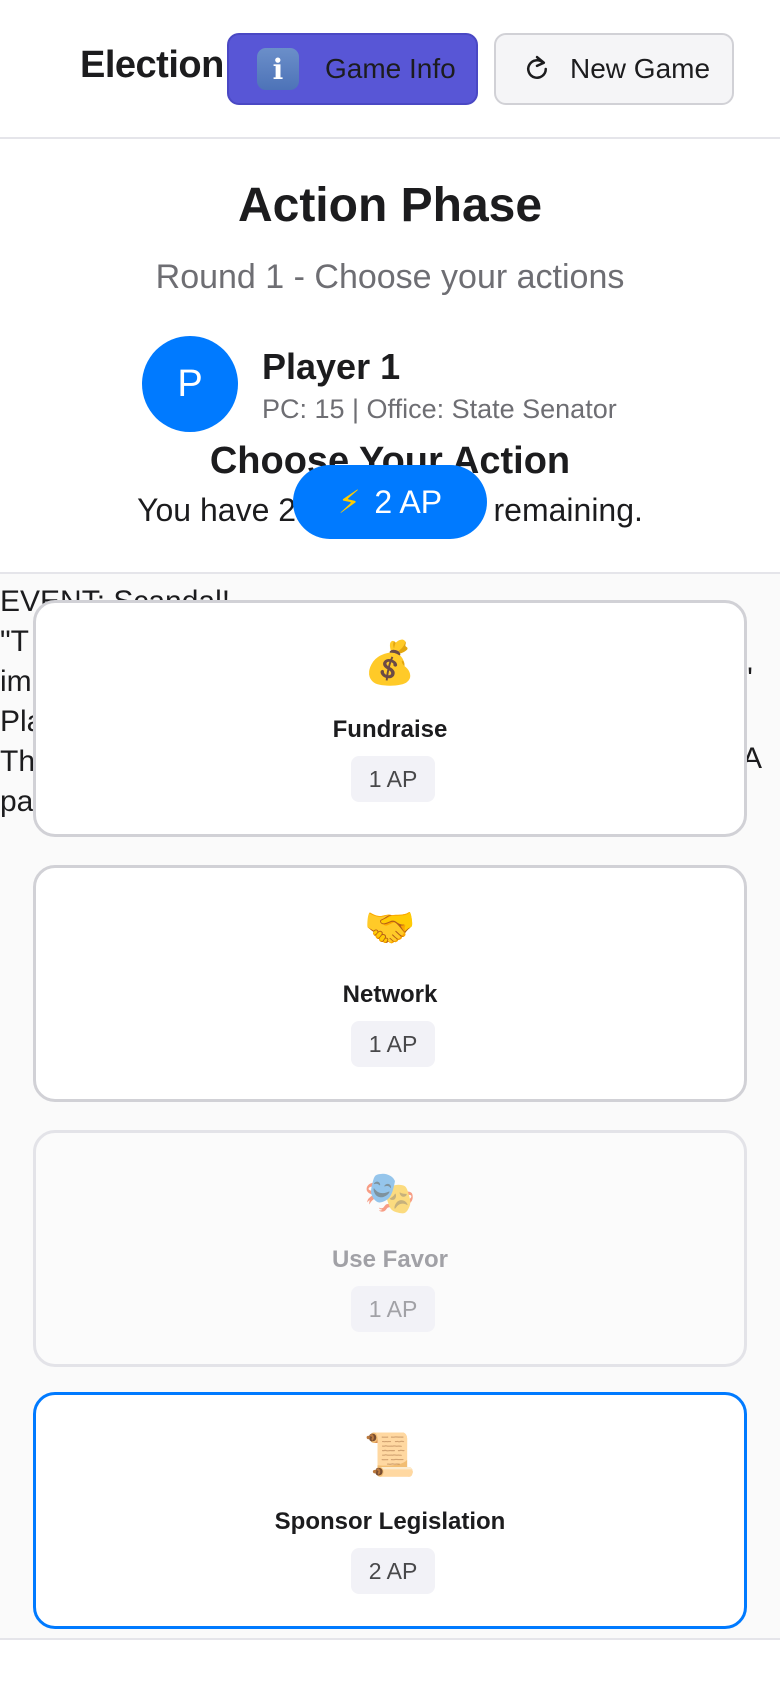 This screenshot has width=780, height=1688. What do you see at coordinates (349, 502) in the screenshot?
I see `lightning-icon: ⚡` at bounding box center [349, 502].